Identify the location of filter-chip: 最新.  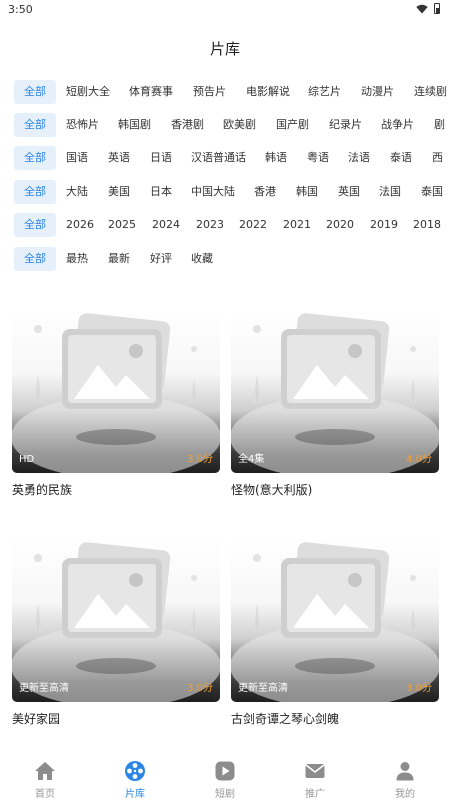
(119, 259).